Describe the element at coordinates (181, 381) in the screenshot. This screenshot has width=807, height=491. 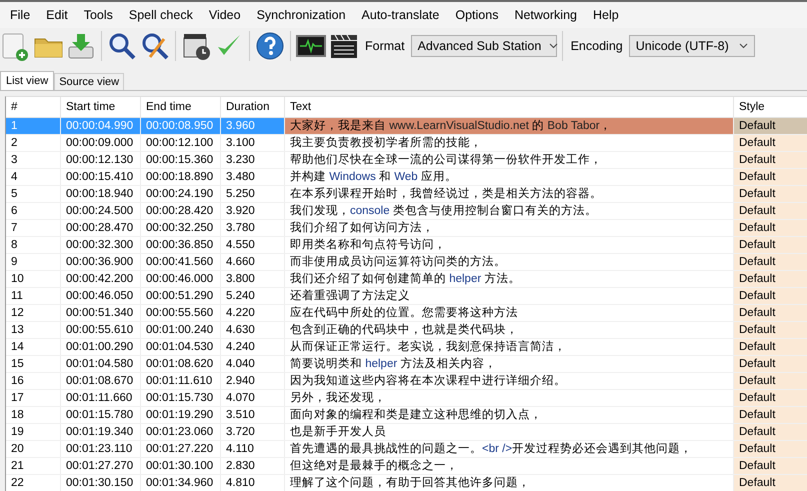
I see `table-cell: 00:01:11.610` at that location.